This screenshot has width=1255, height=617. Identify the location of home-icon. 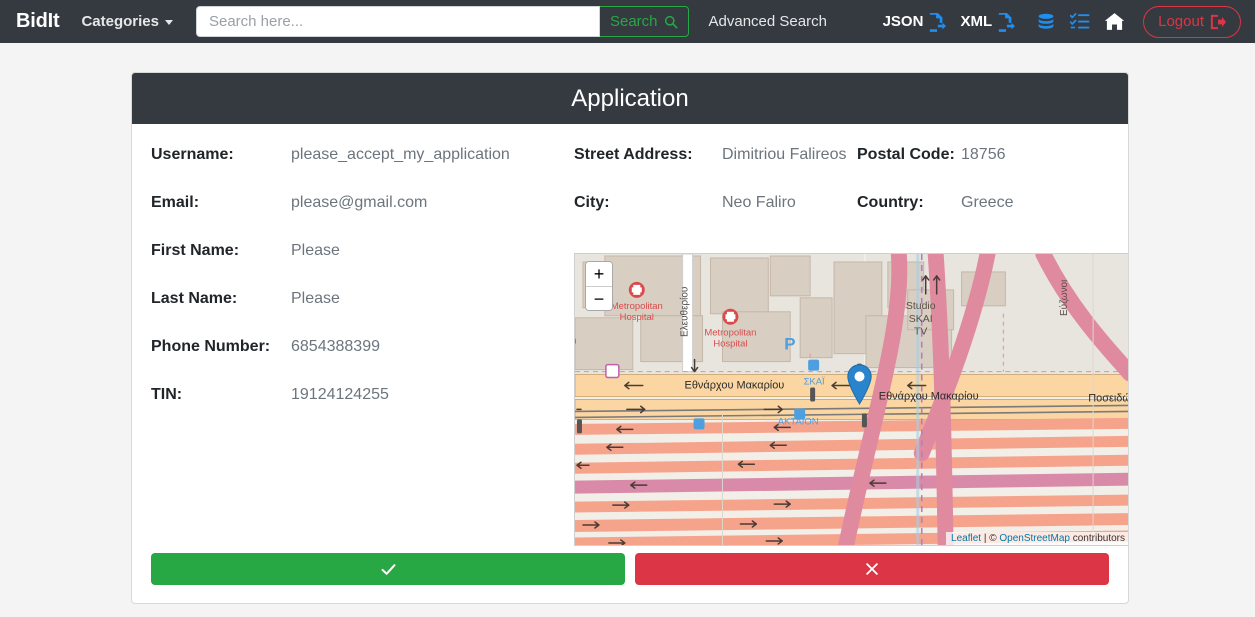
(1114, 21).